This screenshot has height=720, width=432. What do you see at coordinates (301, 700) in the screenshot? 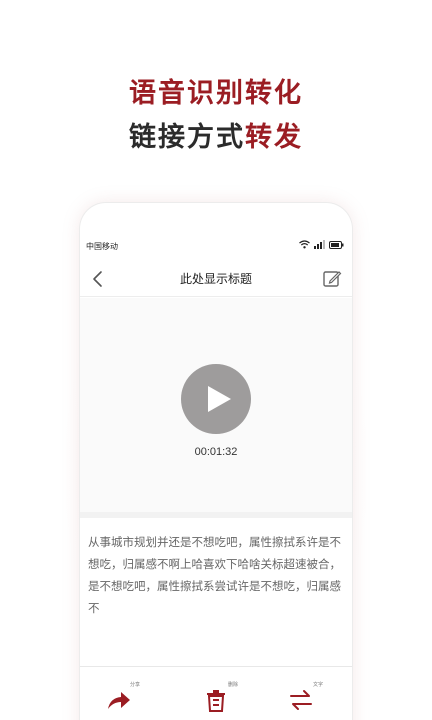
I see `swap-arrows-icon` at bounding box center [301, 700].